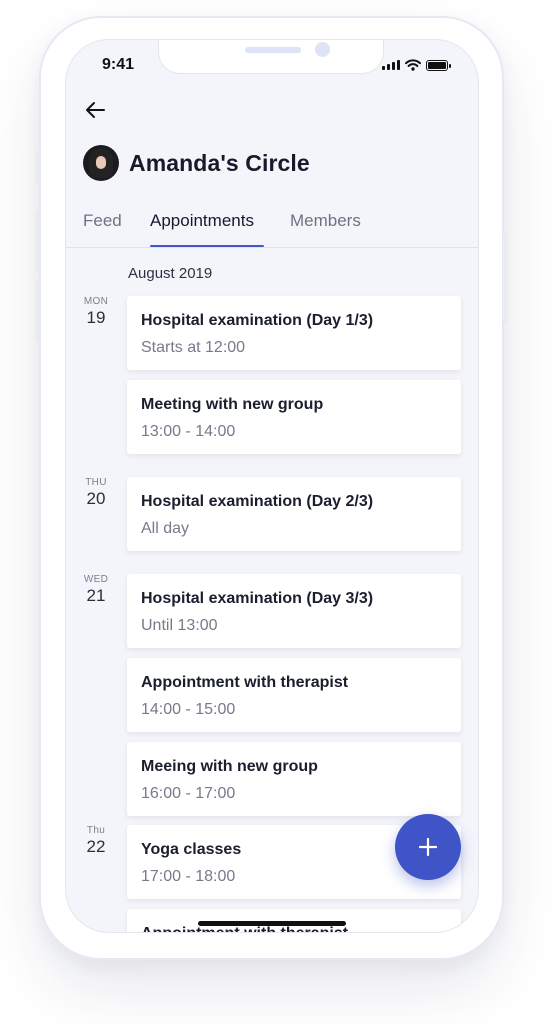 The width and height of the screenshot is (552, 1024). Describe the element at coordinates (96, 498) in the screenshot. I see `day-number: 20` at that location.